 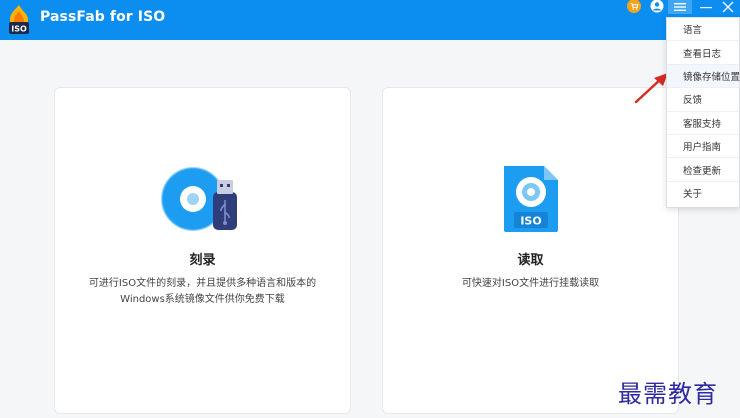 What do you see at coordinates (202, 299) in the screenshot?
I see `burn-desc-line-2: Windows系统镜像文件供你免费下载` at bounding box center [202, 299].